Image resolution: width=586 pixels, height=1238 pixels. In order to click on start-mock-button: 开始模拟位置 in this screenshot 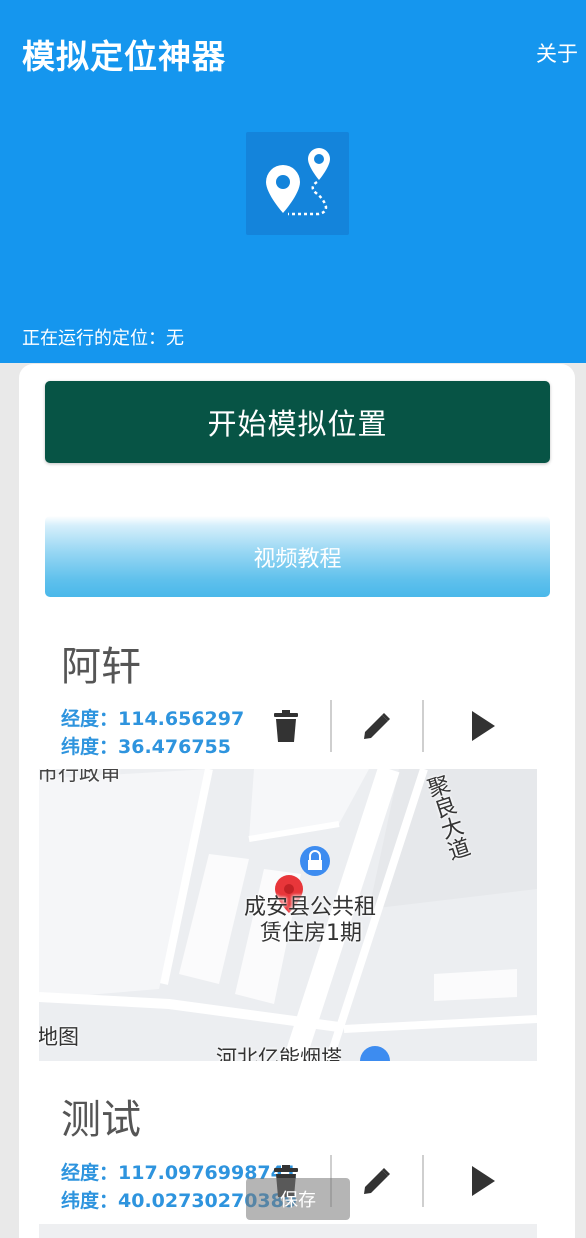, I will do `click(297, 422)`.